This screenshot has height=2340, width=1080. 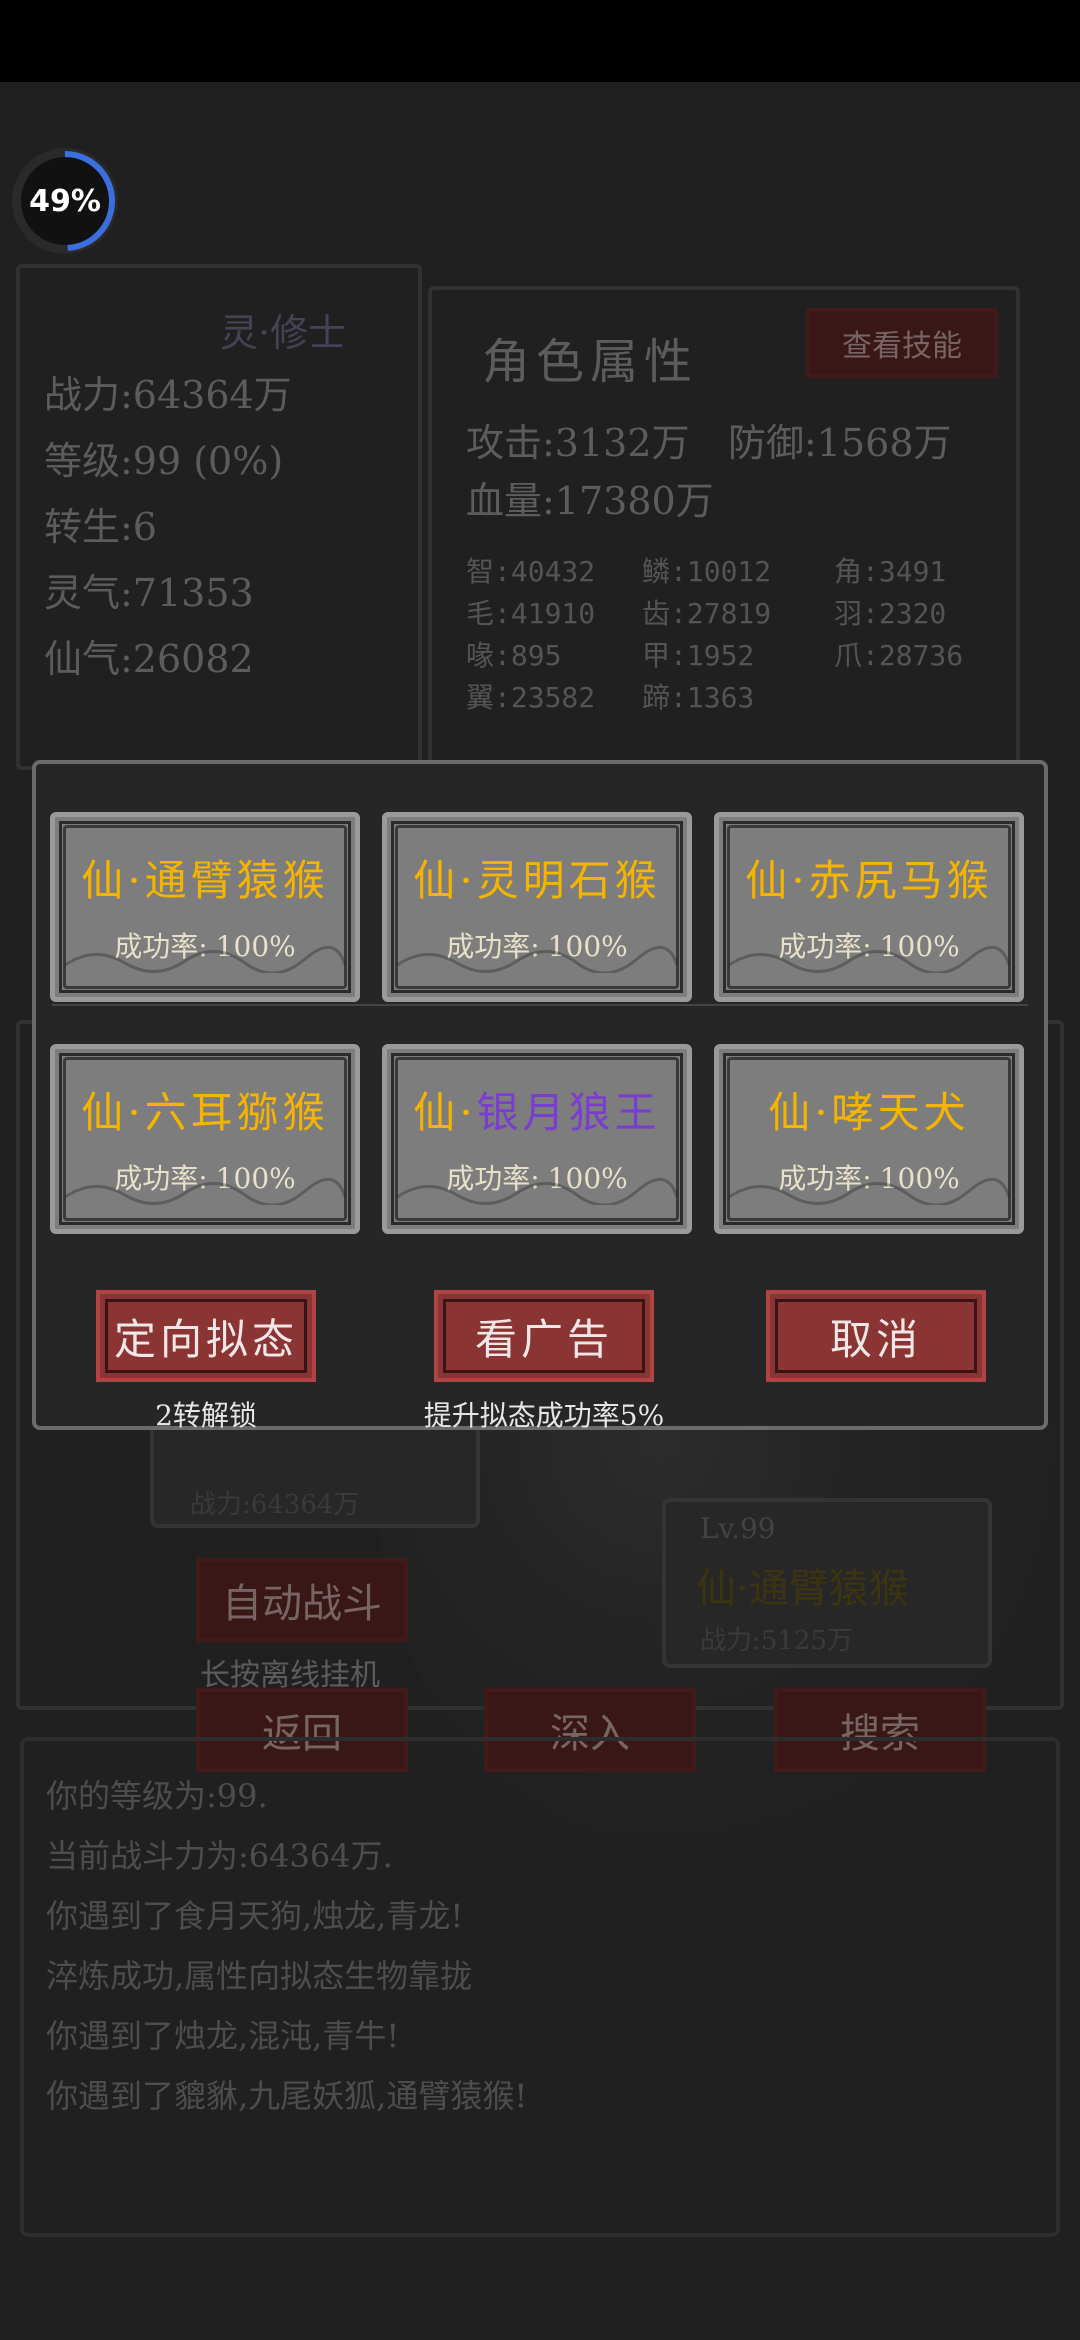 I want to click on creature-title: 赤尻马猴, so click(x=900, y=880).